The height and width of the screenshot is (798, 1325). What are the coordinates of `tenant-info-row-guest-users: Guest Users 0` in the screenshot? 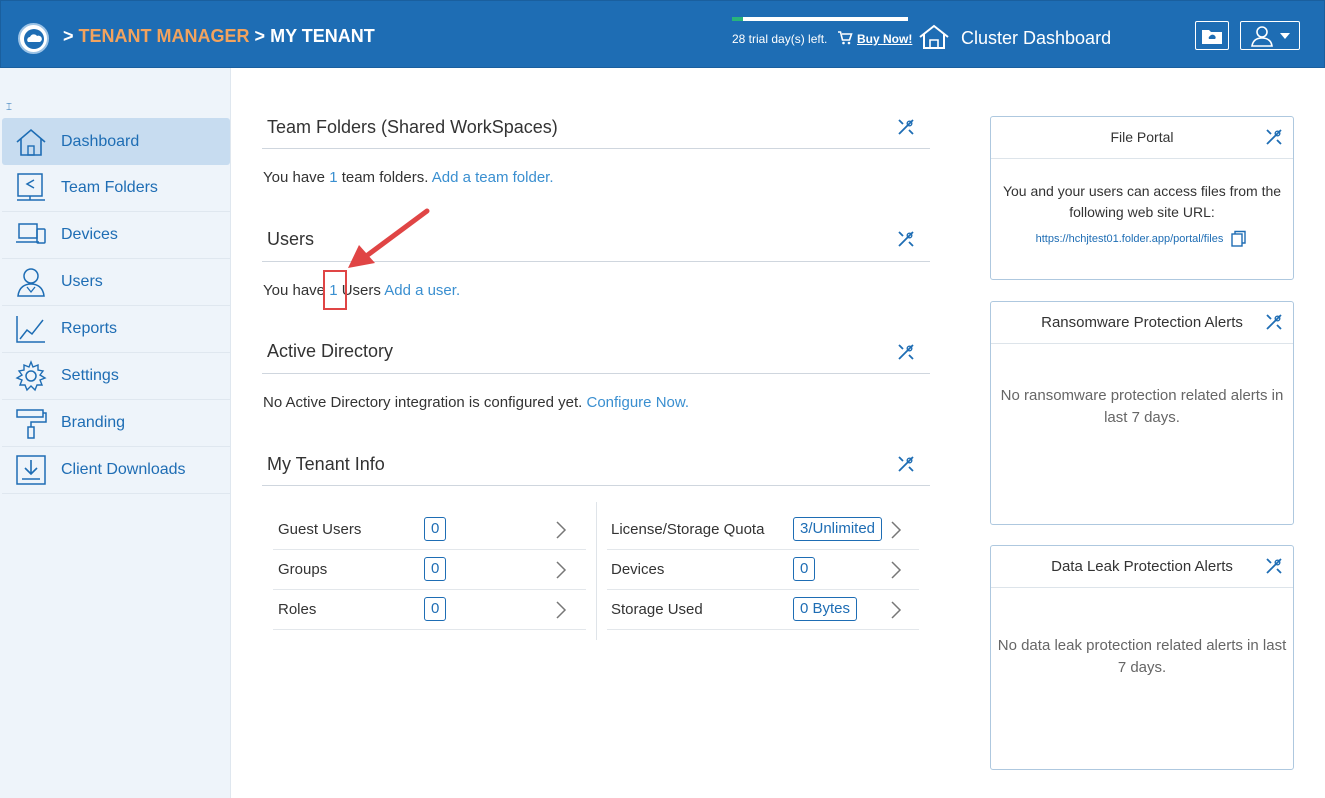 It's located at (429, 530).